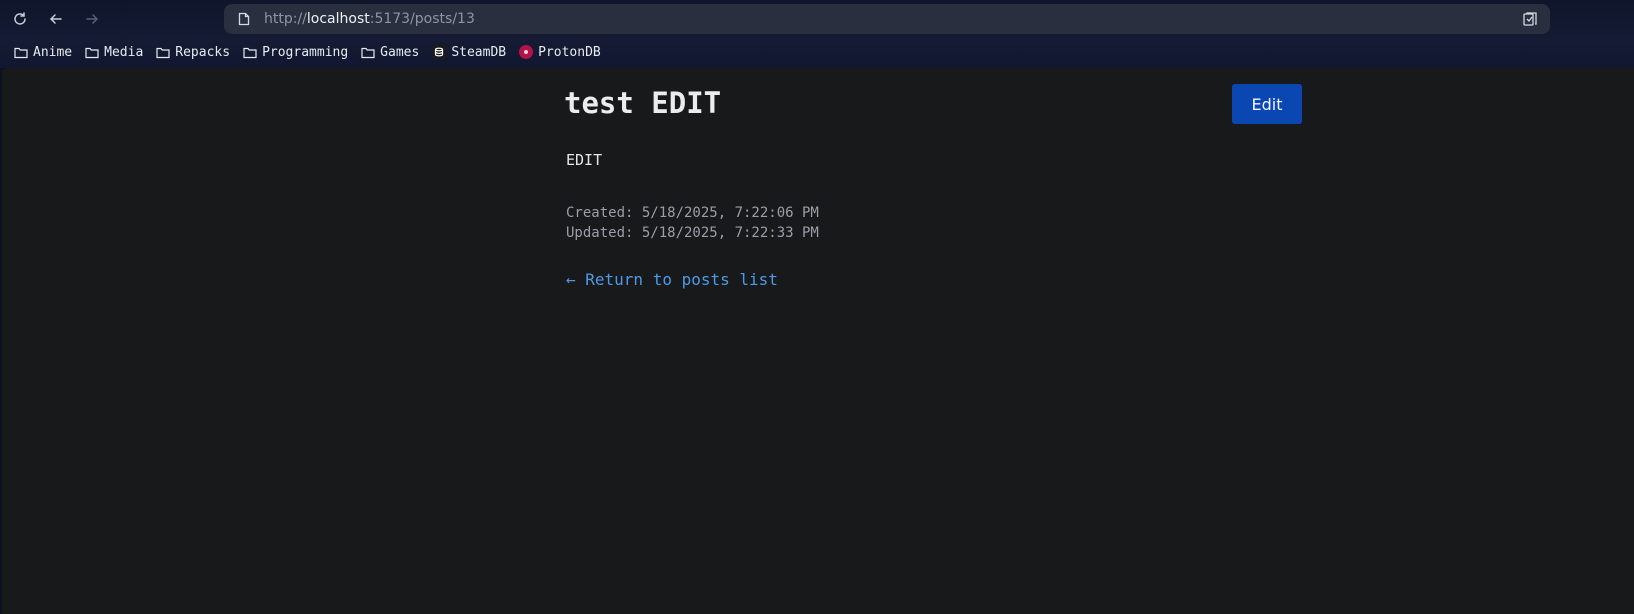 Image resolution: width=1634 pixels, height=614 pixels. Describe the element at coordinates (887, 19) in the screenshot. I see `address-bar: http://localhost:5173/posts/13` at that location.